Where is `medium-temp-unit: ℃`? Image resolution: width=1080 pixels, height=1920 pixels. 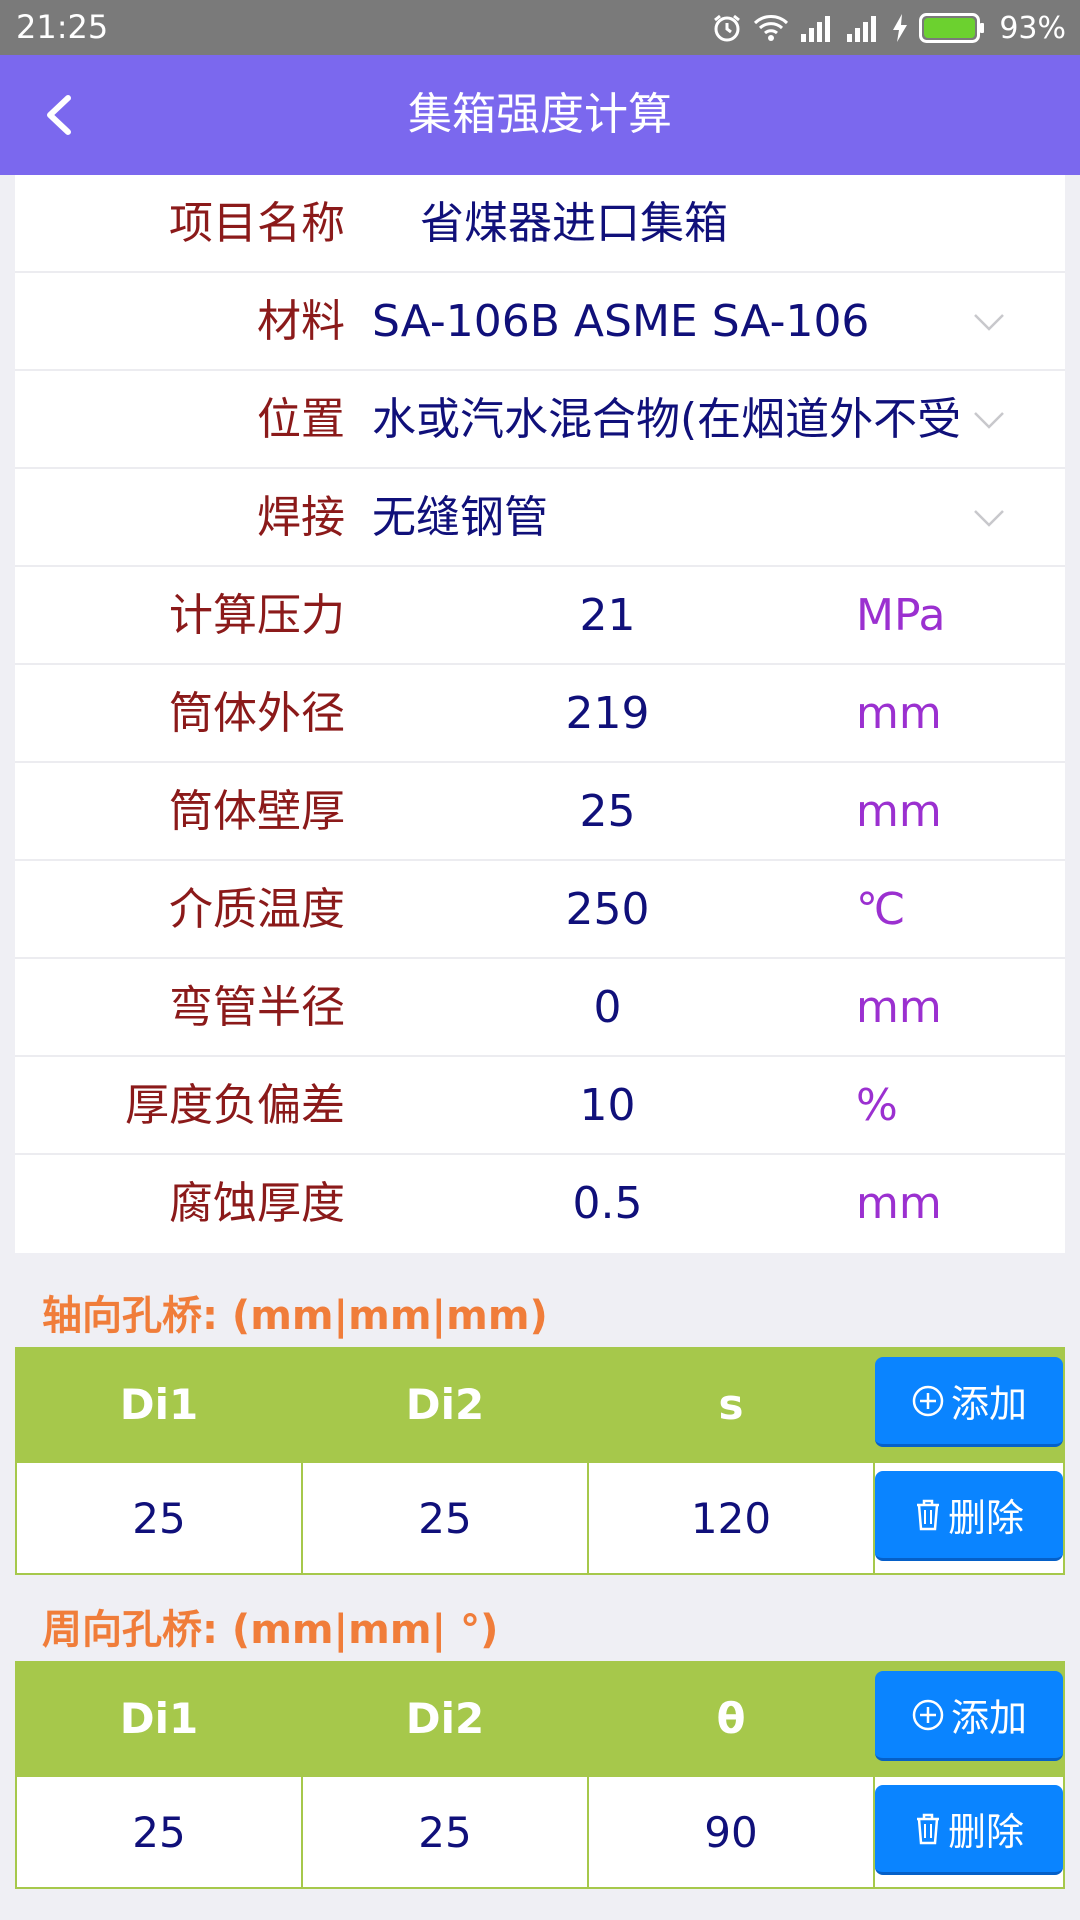
medium-temp-unit: ℃ is located at coordinates (881, 909).